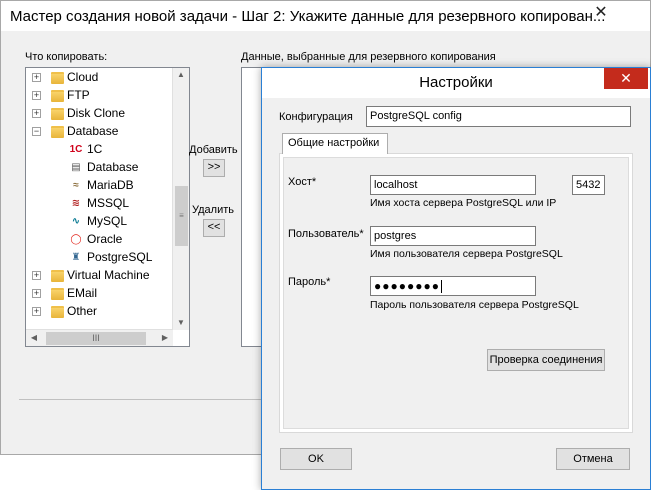 This screenshot has height=490, width=651. I want to click on mariadb-icon: ≈, so click(76, 185).